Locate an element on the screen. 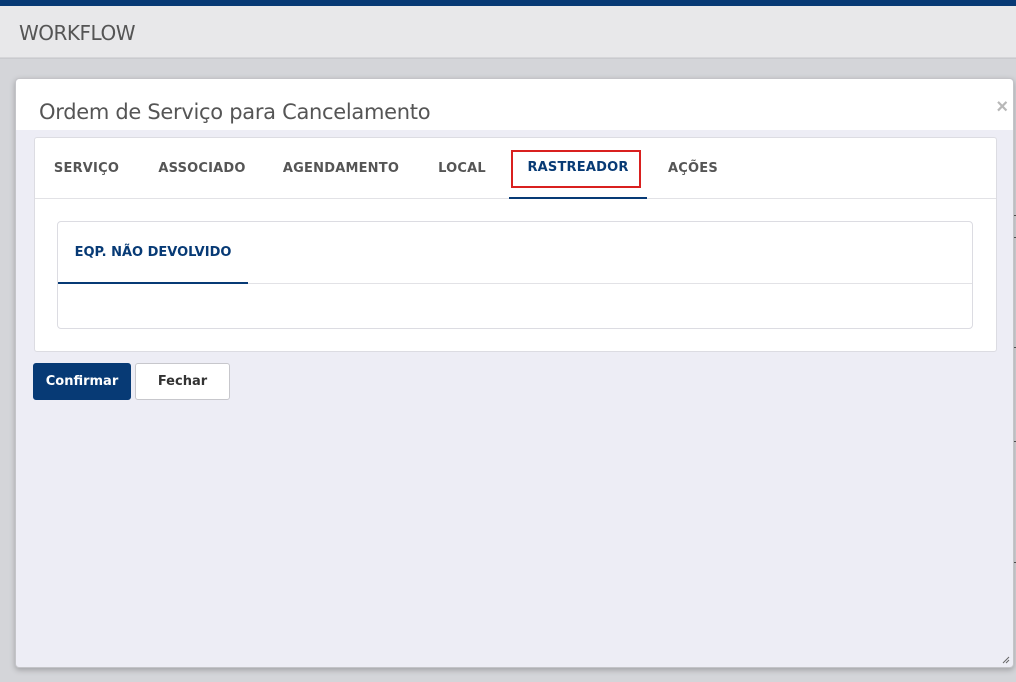 The height and width of the screenshot is (682, 1016). confirm-button: Confirmar is located at coordinates (82, 381).